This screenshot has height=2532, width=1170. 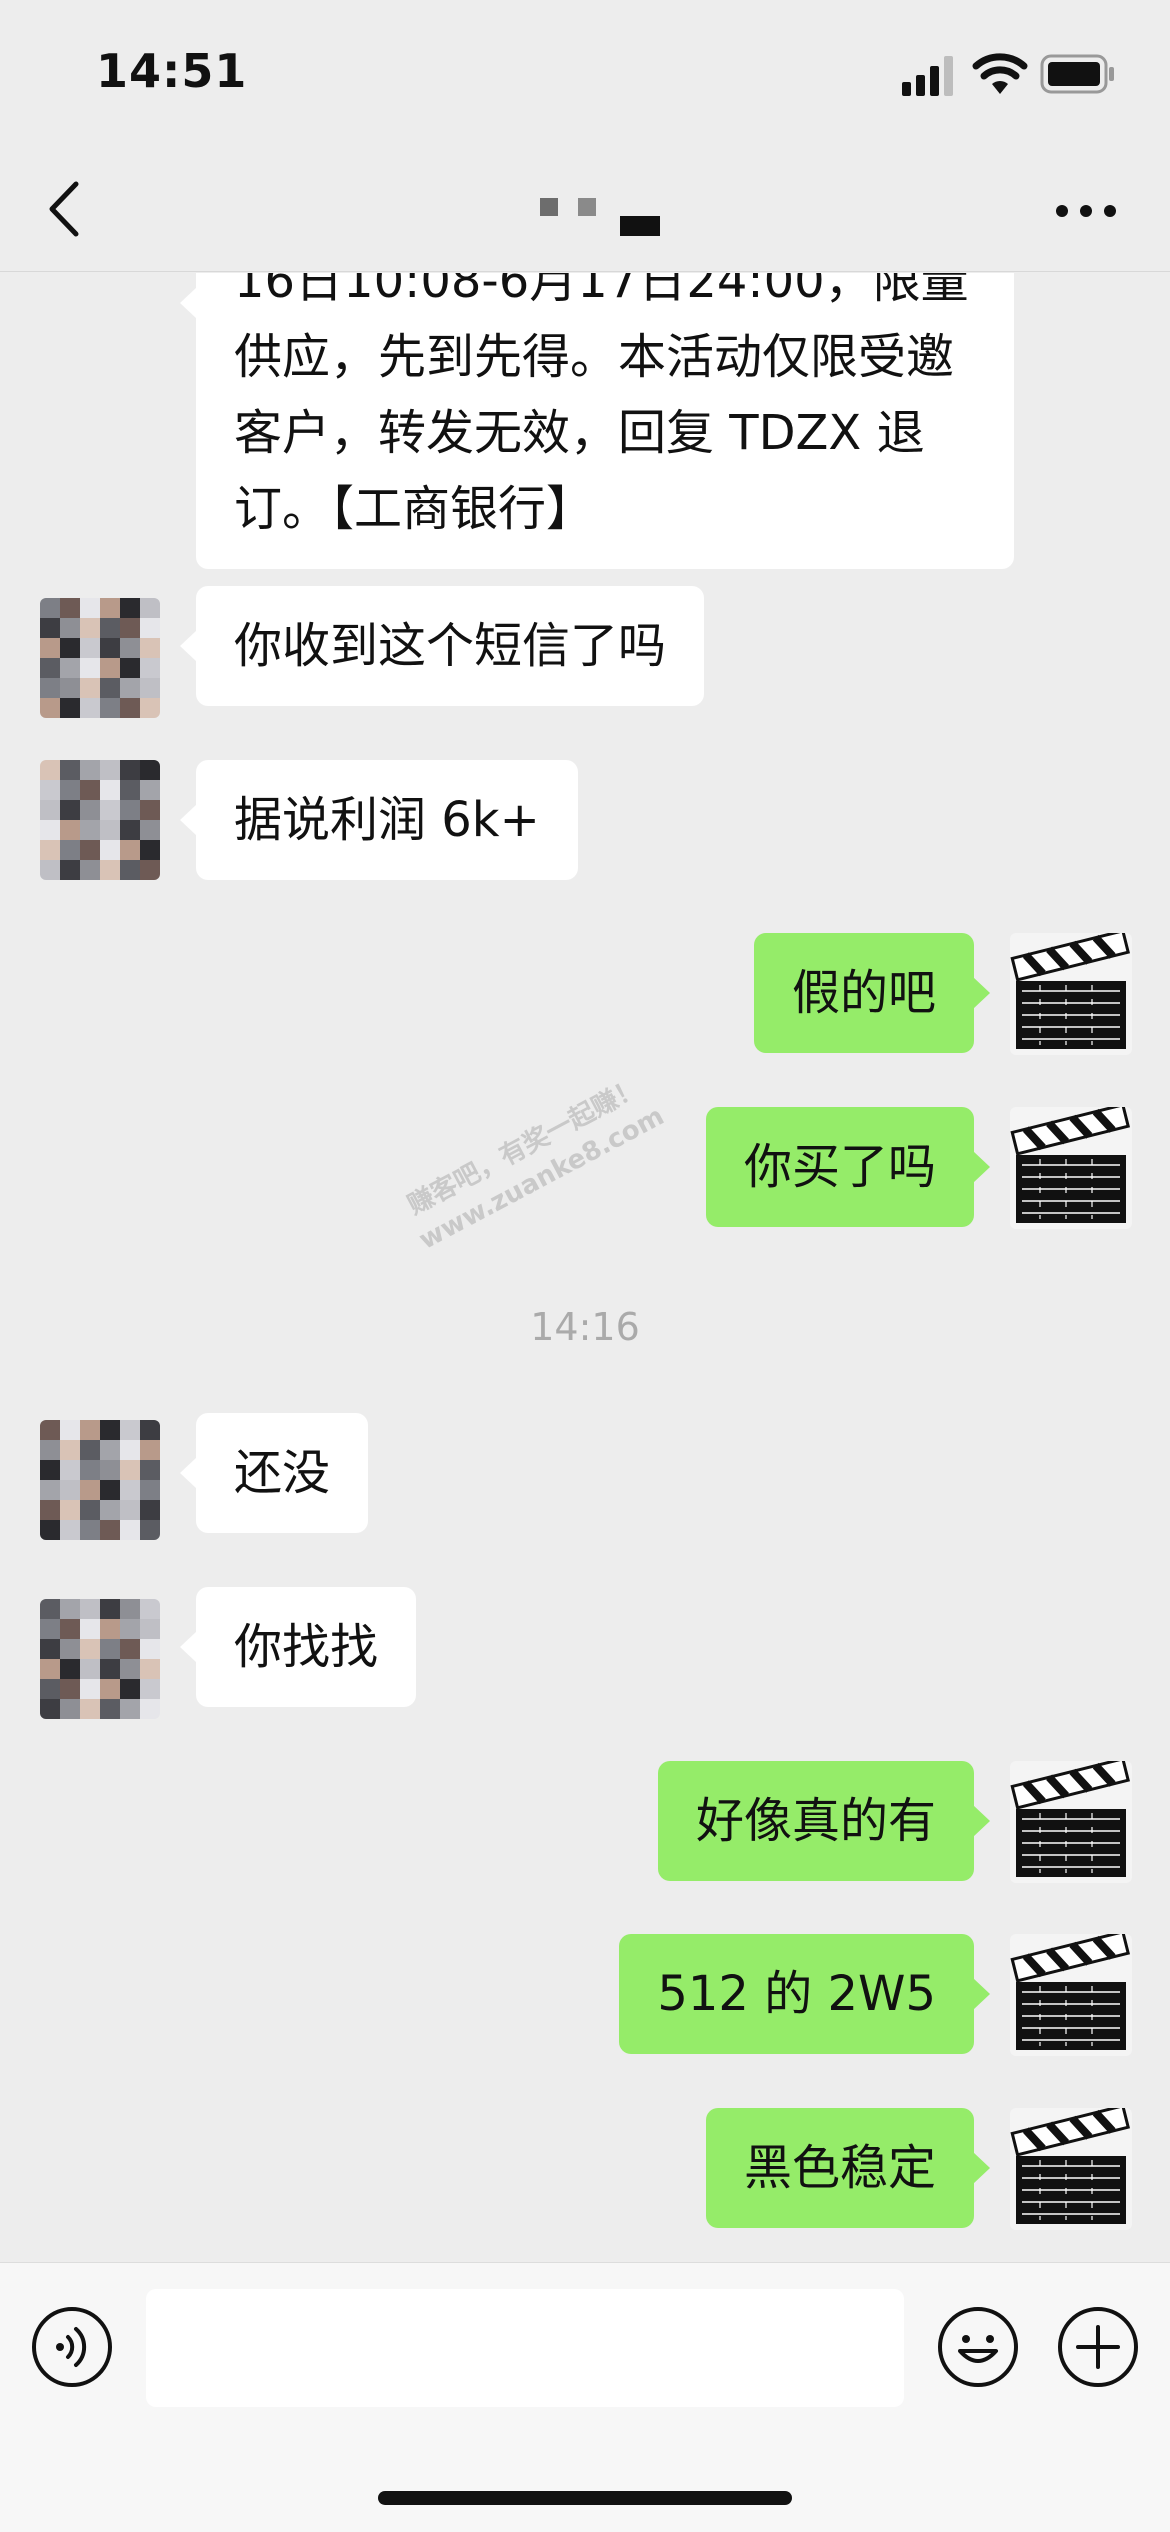 What do you see at coordinates (848, 1167) in the screenshot?
I see `message-bubble-right: 你买了吗` at bounding box center [848, 1167].